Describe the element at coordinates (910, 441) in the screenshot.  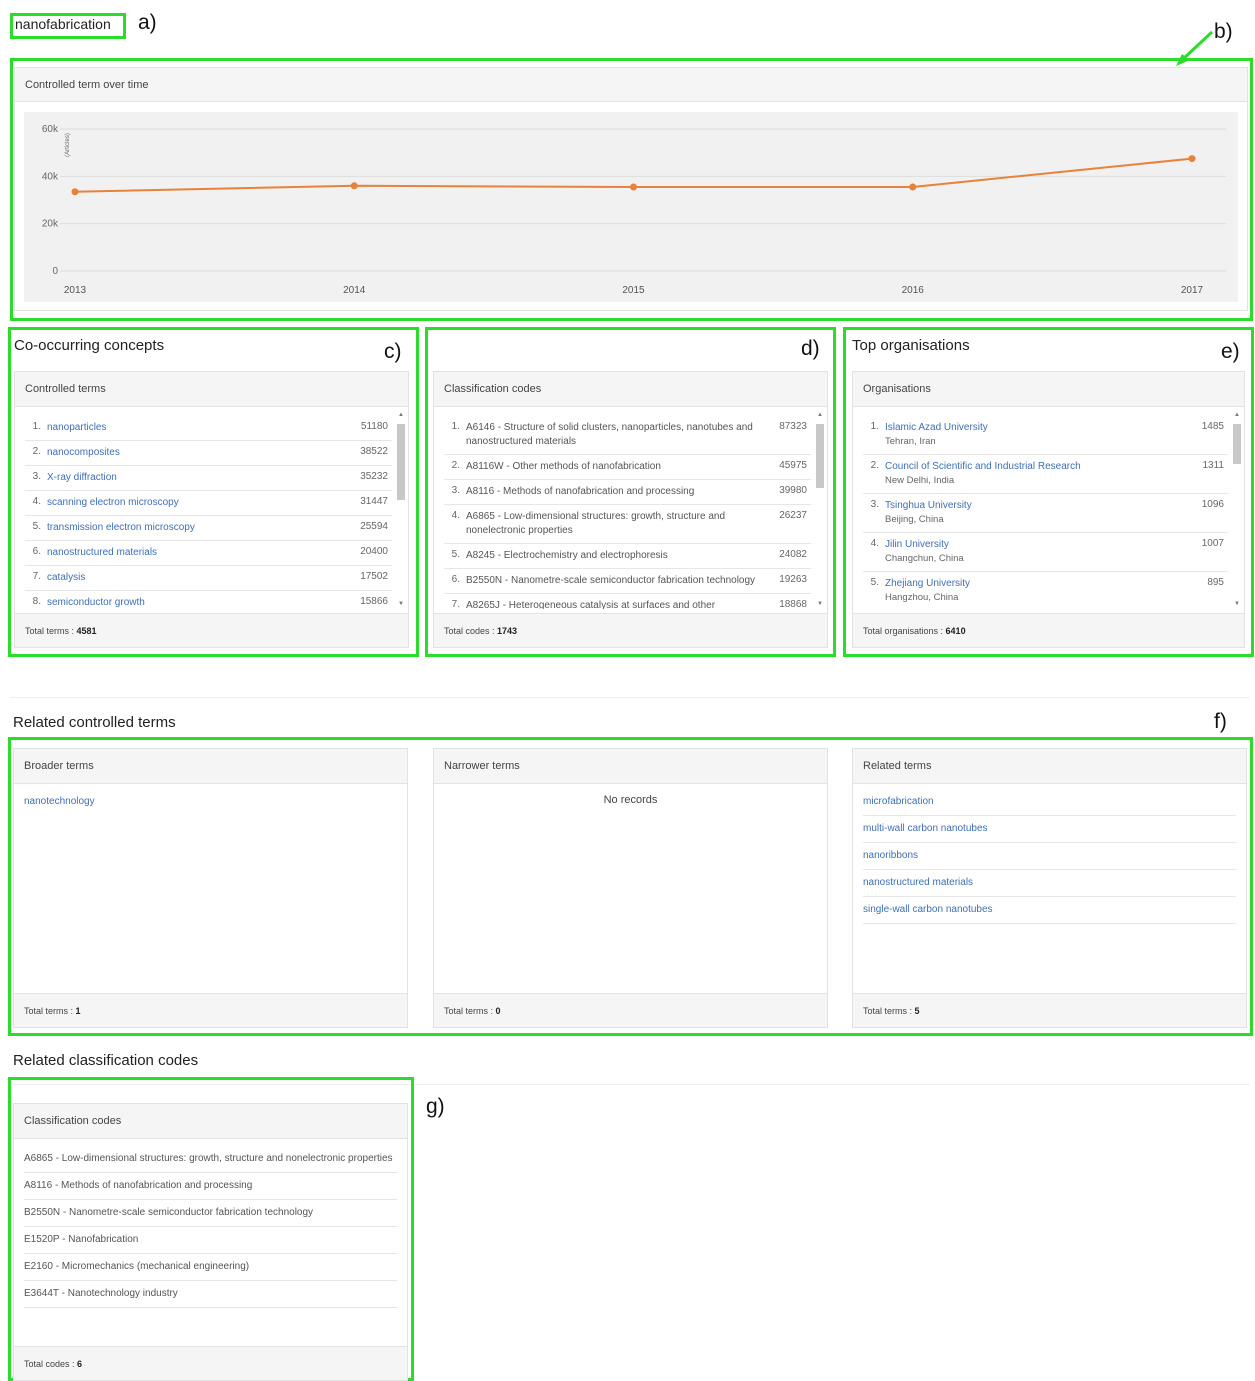
I see `item-location: Tehran, Iran` at that location.